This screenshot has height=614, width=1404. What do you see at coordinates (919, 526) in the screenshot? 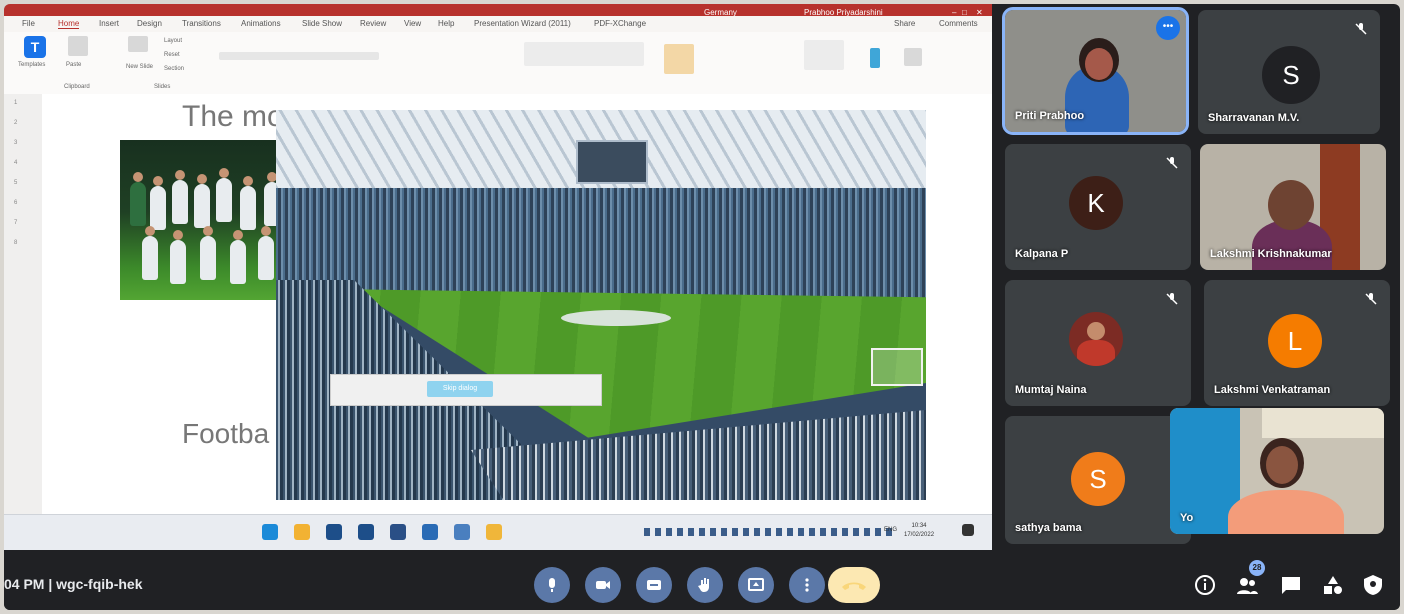
I see `clock-time: 10:34` at bounding box center [919, 526].